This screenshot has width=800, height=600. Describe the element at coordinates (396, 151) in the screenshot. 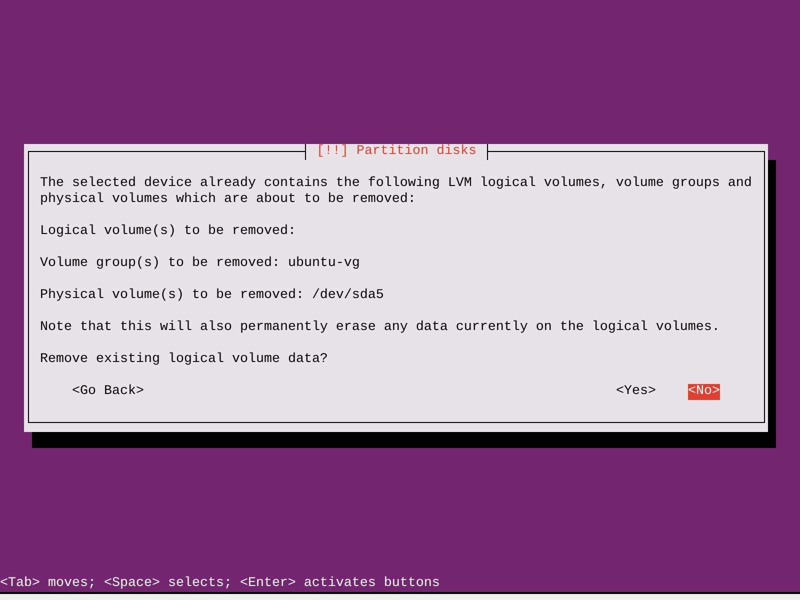

I see `dialog-title: [!!] Partition disks` at that location.